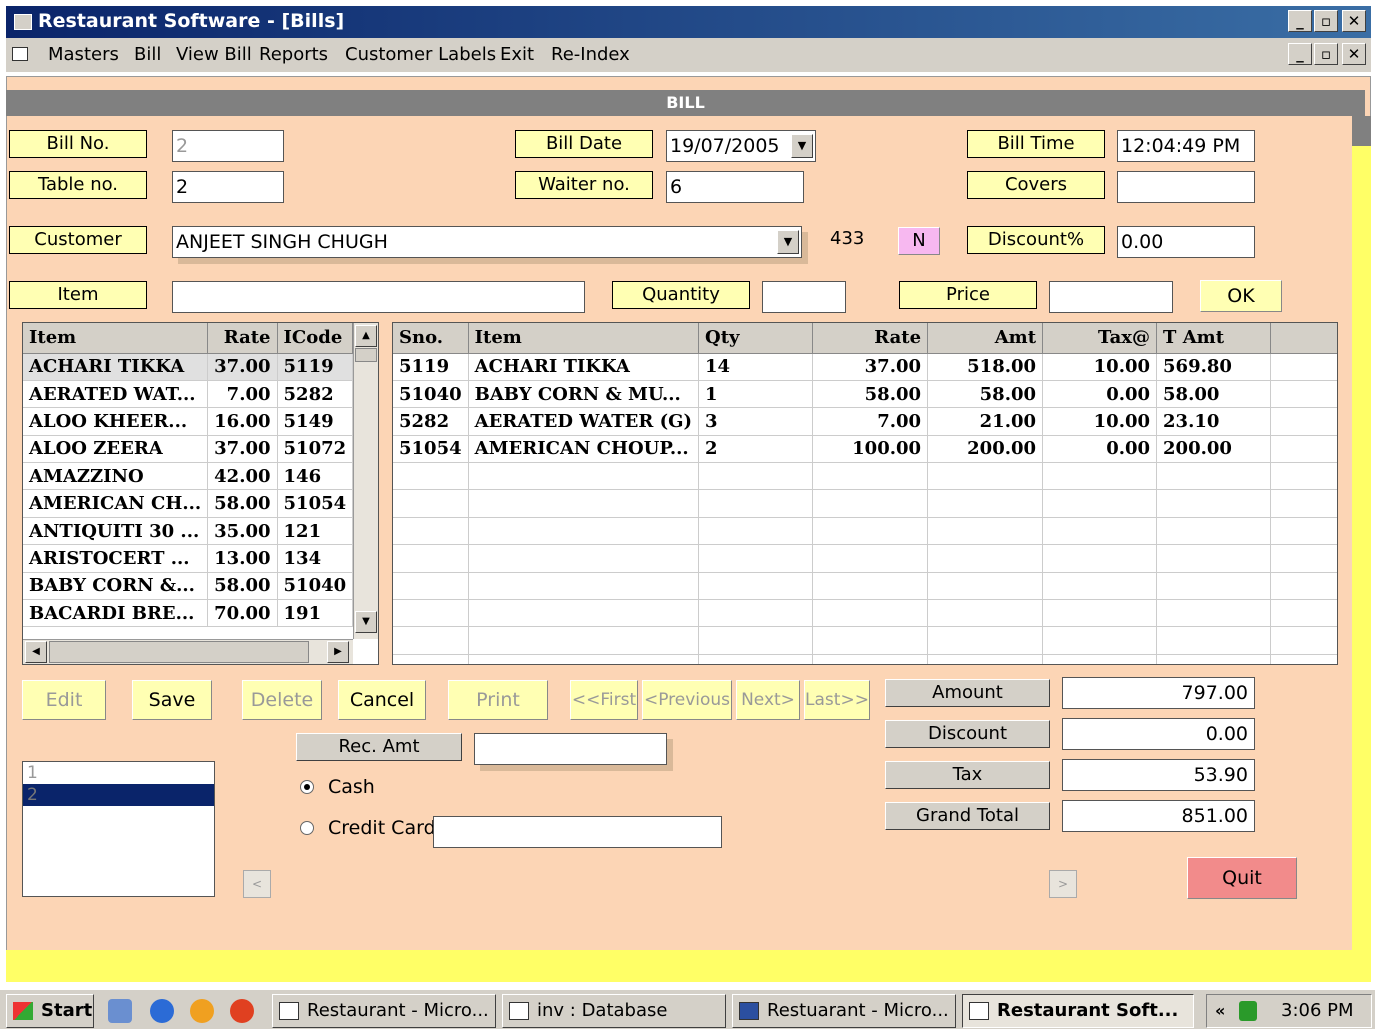 The height and width of the screenshot is (1029, 1375). I want to click on bill-no-field: 2, so click(228, 146).